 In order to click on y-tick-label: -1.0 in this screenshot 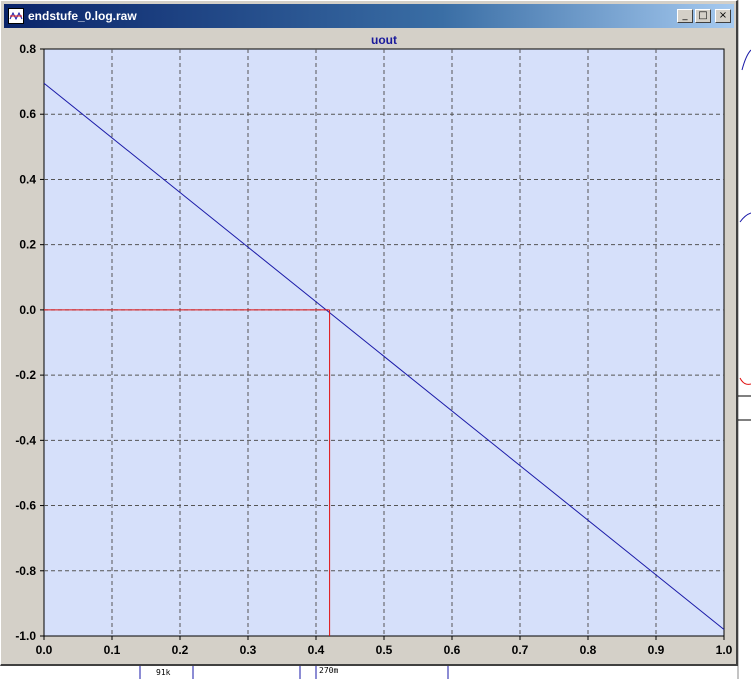, I will do `click(25, 636)`.